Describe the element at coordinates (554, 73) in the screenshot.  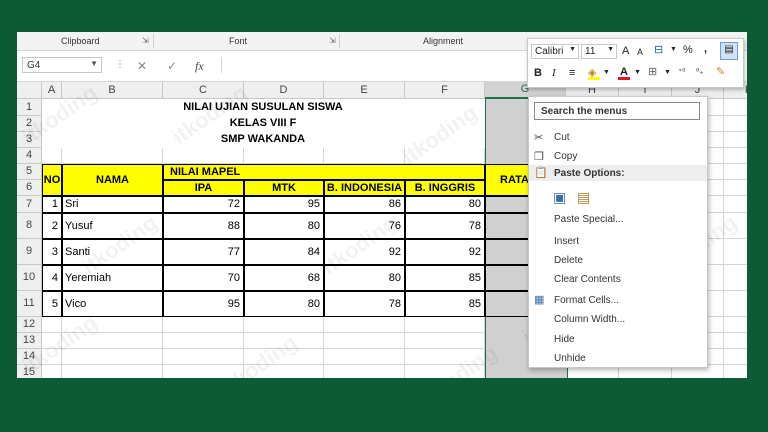
I see `italic-button: I` at that location.